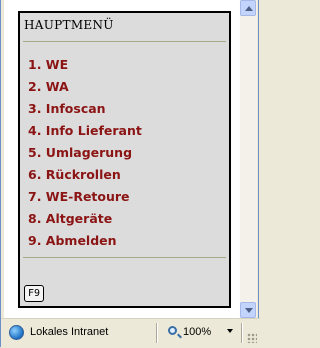  What do you see at coordinates (69, 25) in the screenshot?
I see `page-title: HAUPTMENÜ` at bounding box center [69, 25].